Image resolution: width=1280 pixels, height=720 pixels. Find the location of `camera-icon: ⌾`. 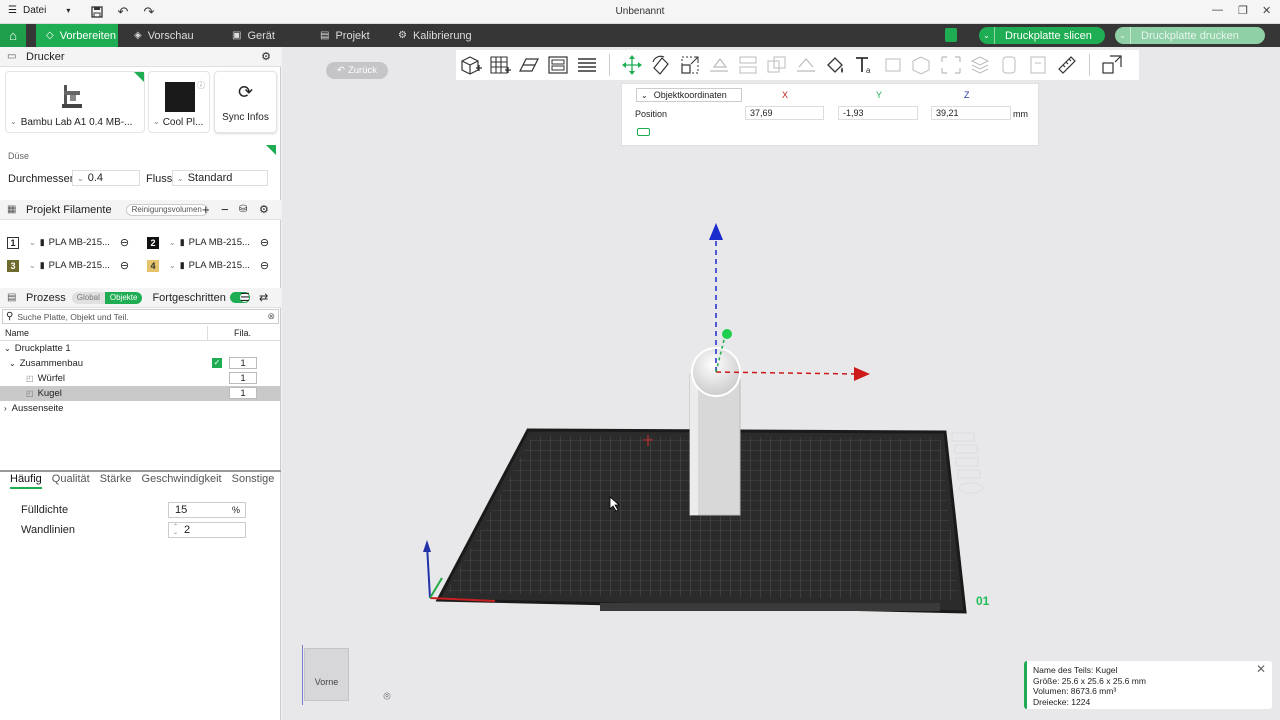

camera-icon: ⌾ is located at coordinates (387, 696).